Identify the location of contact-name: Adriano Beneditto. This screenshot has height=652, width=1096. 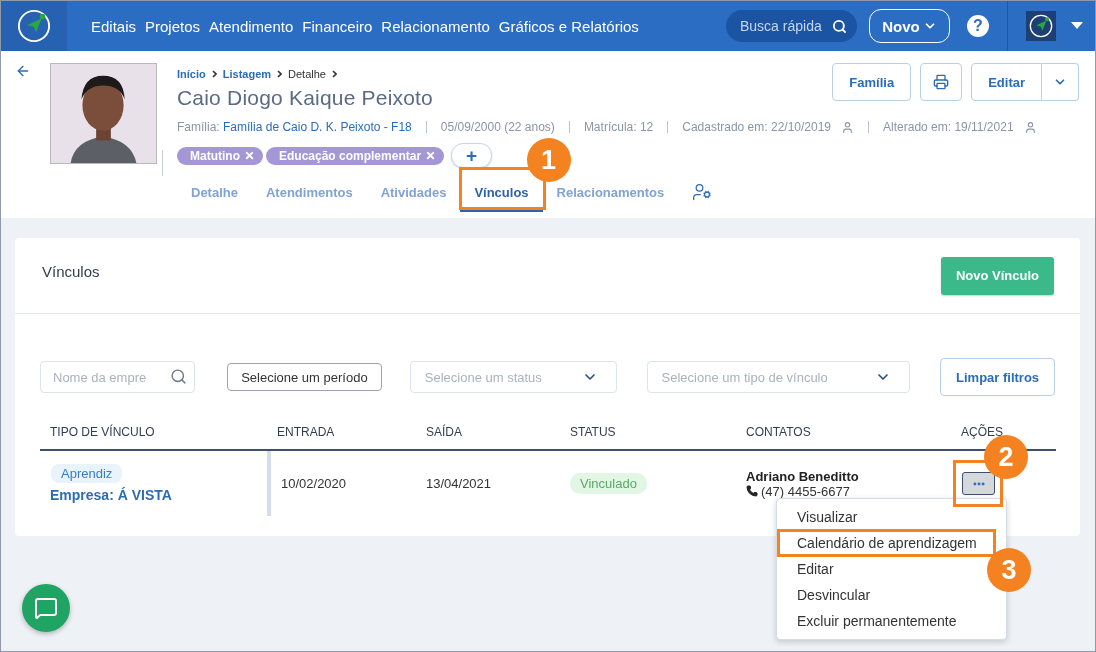
(803, 476).